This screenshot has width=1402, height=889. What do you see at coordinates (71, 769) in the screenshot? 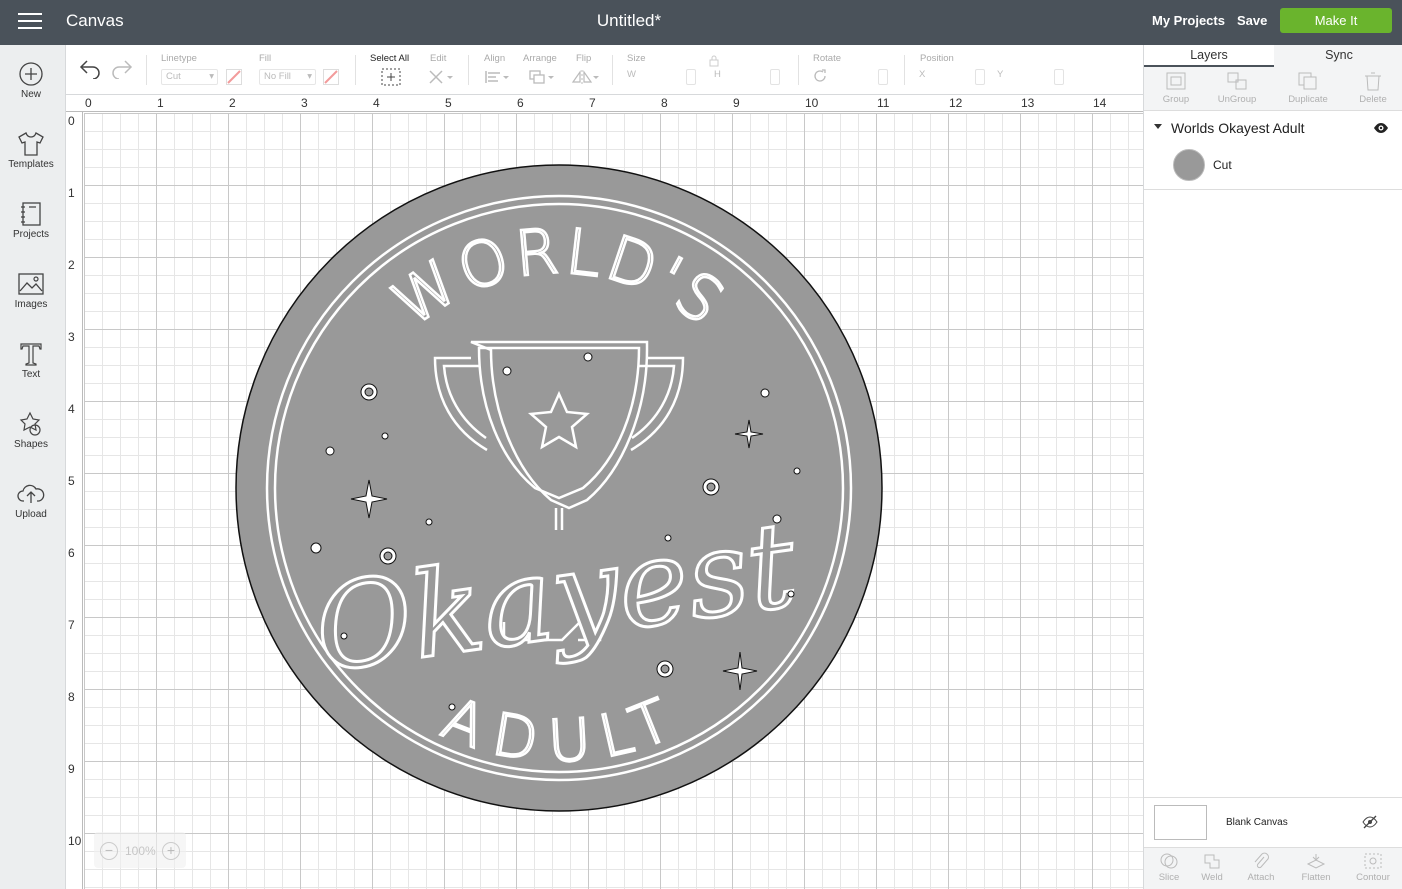
I see `ruler-left-number: 9` at bounding box center [71, 769].